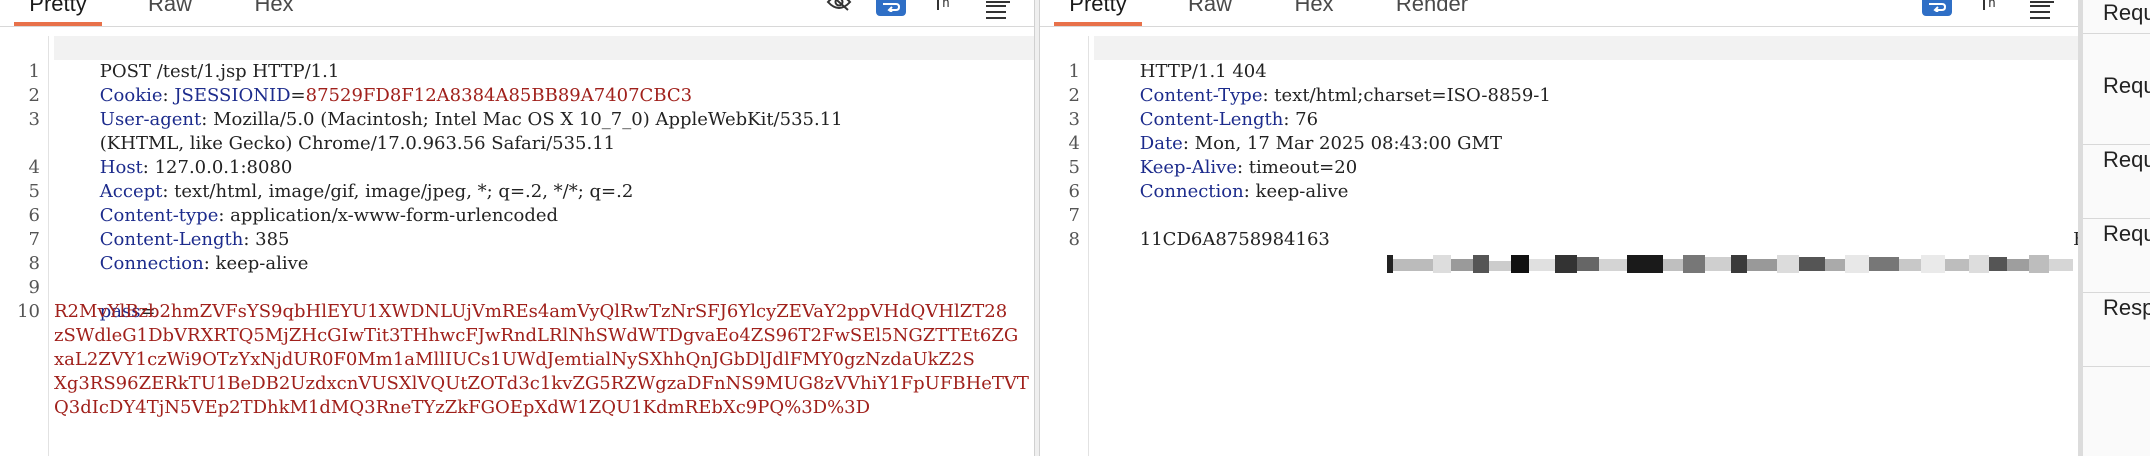 The image size is (2150, 456). What do you see at coordinates (160, 167) in the screenshot?
I see `host-header: 4 Host: 127.0.0.1:8080` at bounding box center [160, 167].